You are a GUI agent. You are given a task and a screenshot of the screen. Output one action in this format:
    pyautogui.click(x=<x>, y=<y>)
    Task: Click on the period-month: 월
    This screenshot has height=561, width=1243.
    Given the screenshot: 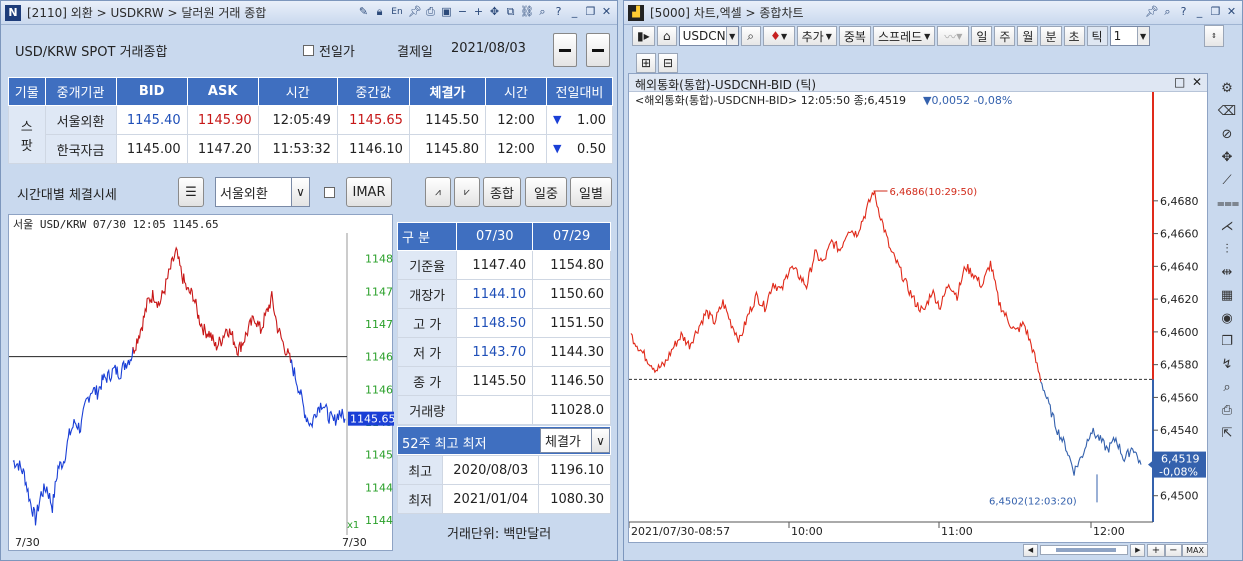 What is the action you would take?
    pyautogui.click(x=1028, y=36)
    